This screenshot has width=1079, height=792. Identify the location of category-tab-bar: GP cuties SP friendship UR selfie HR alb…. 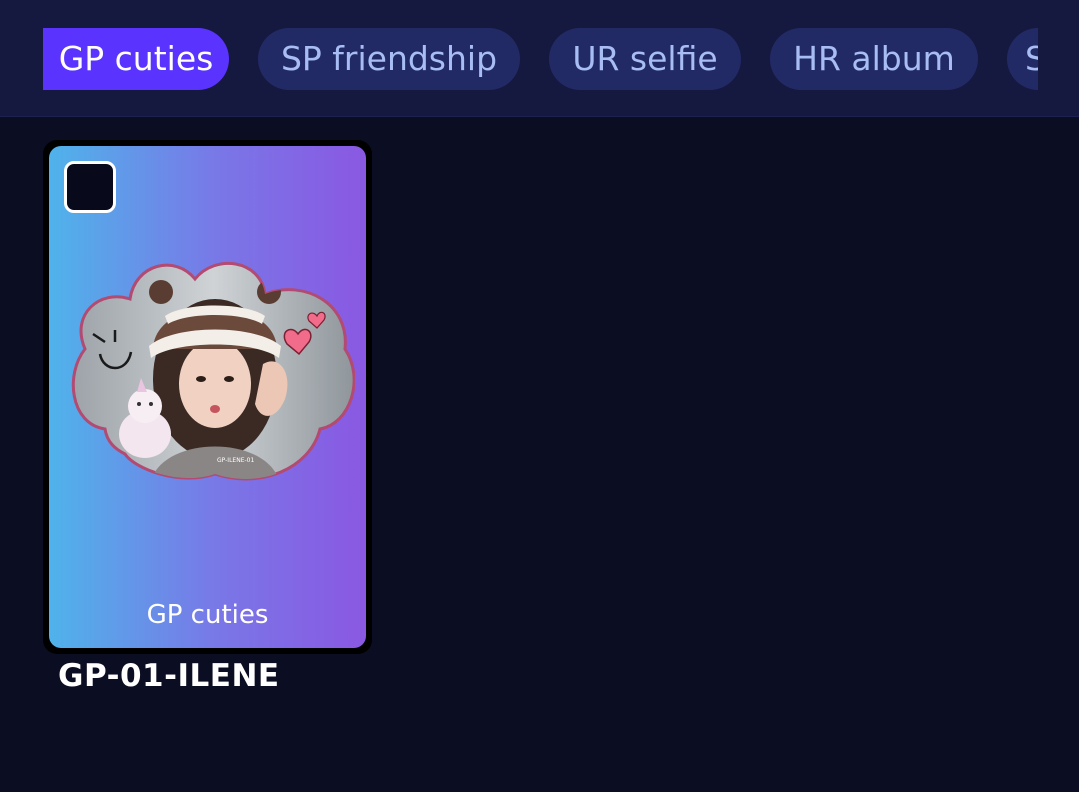
(539, 58).